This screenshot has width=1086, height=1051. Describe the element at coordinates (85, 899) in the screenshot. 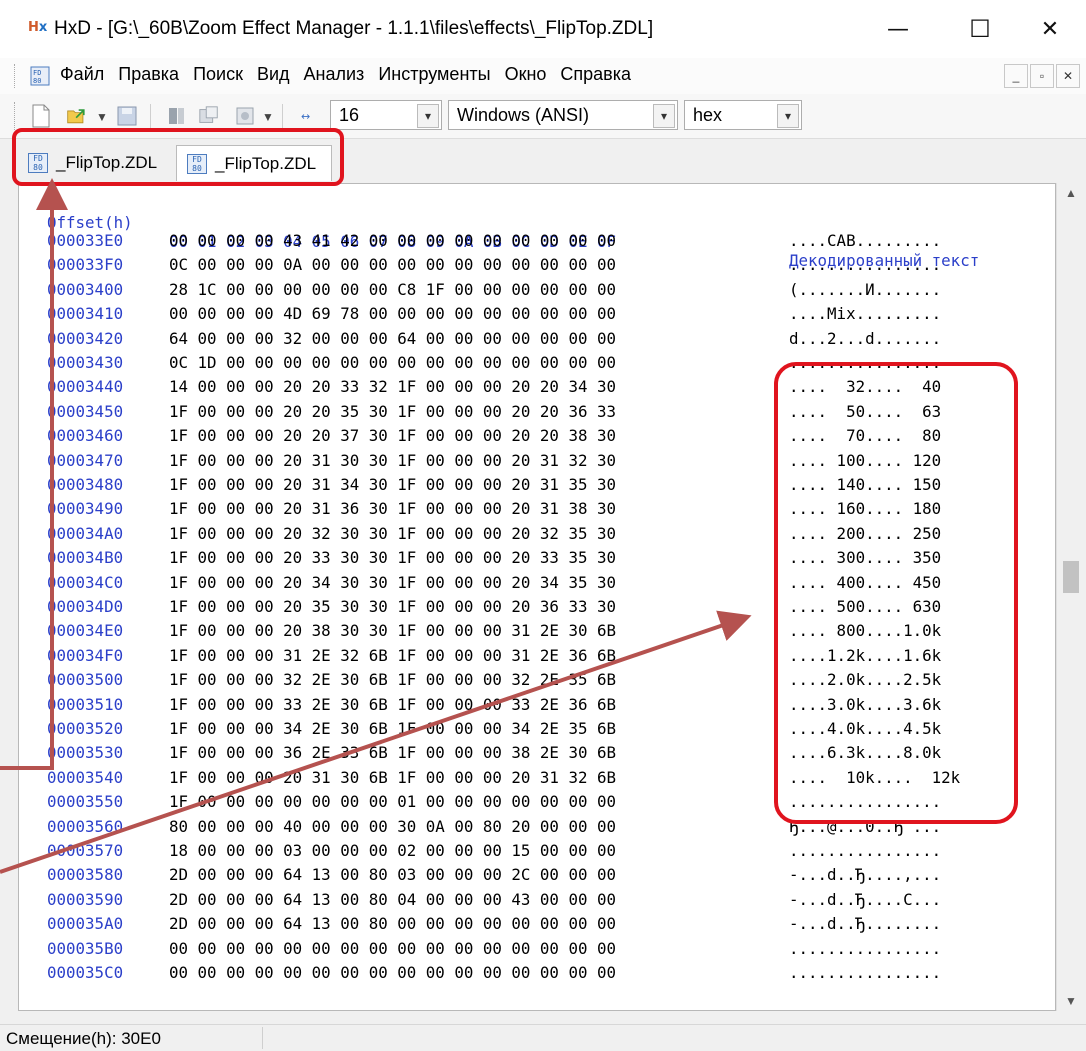

I see `row-offset: 00003590` at that location.